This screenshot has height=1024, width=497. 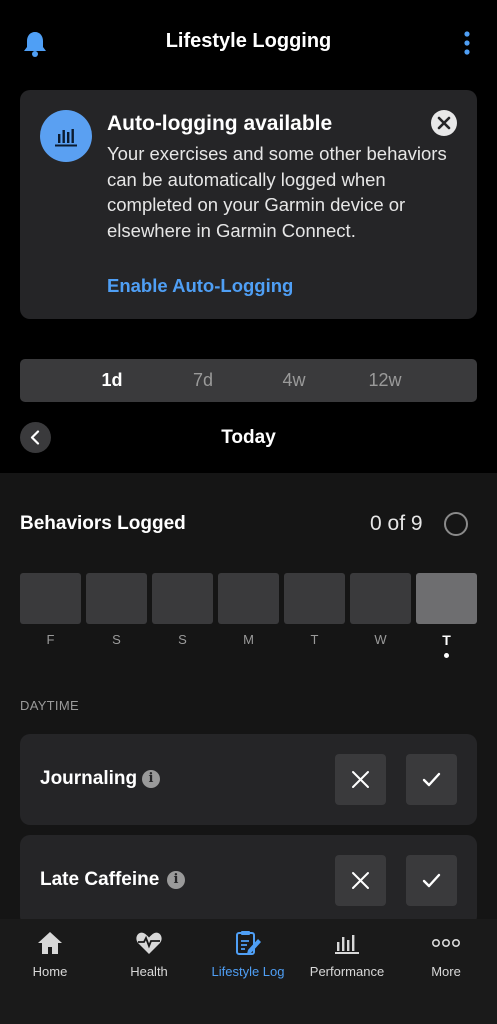 I want to click on tab-home: Home, so click(x=50, y=959).